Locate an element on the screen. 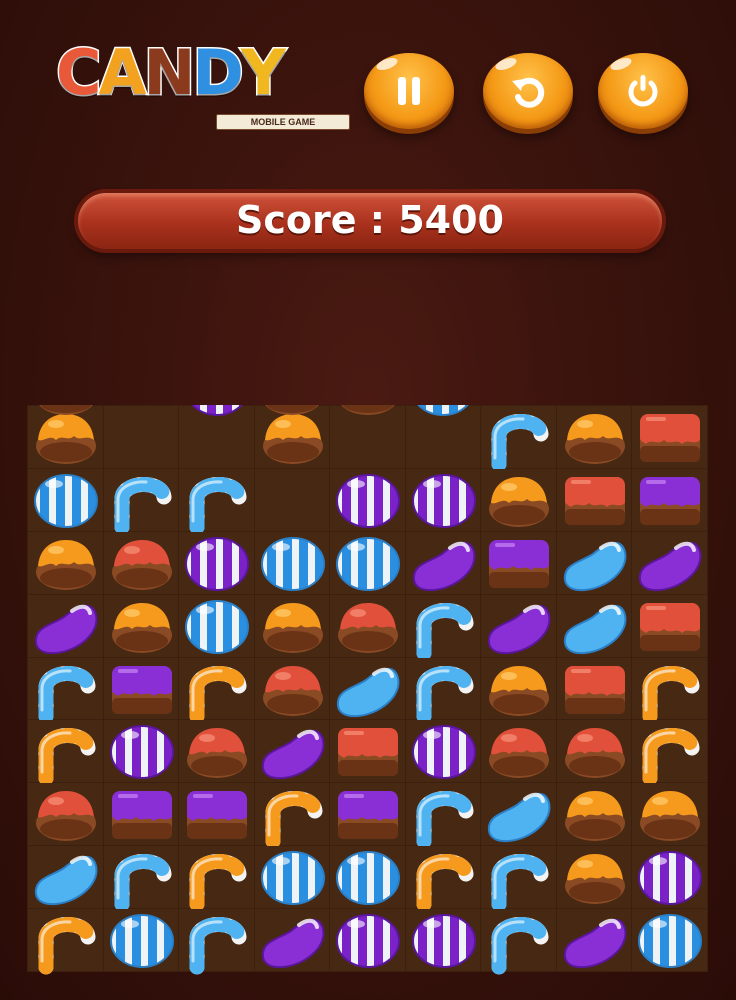 This screenshot has height=1000, width=736. purple-egg-candy is located at coordinates (217, 563).